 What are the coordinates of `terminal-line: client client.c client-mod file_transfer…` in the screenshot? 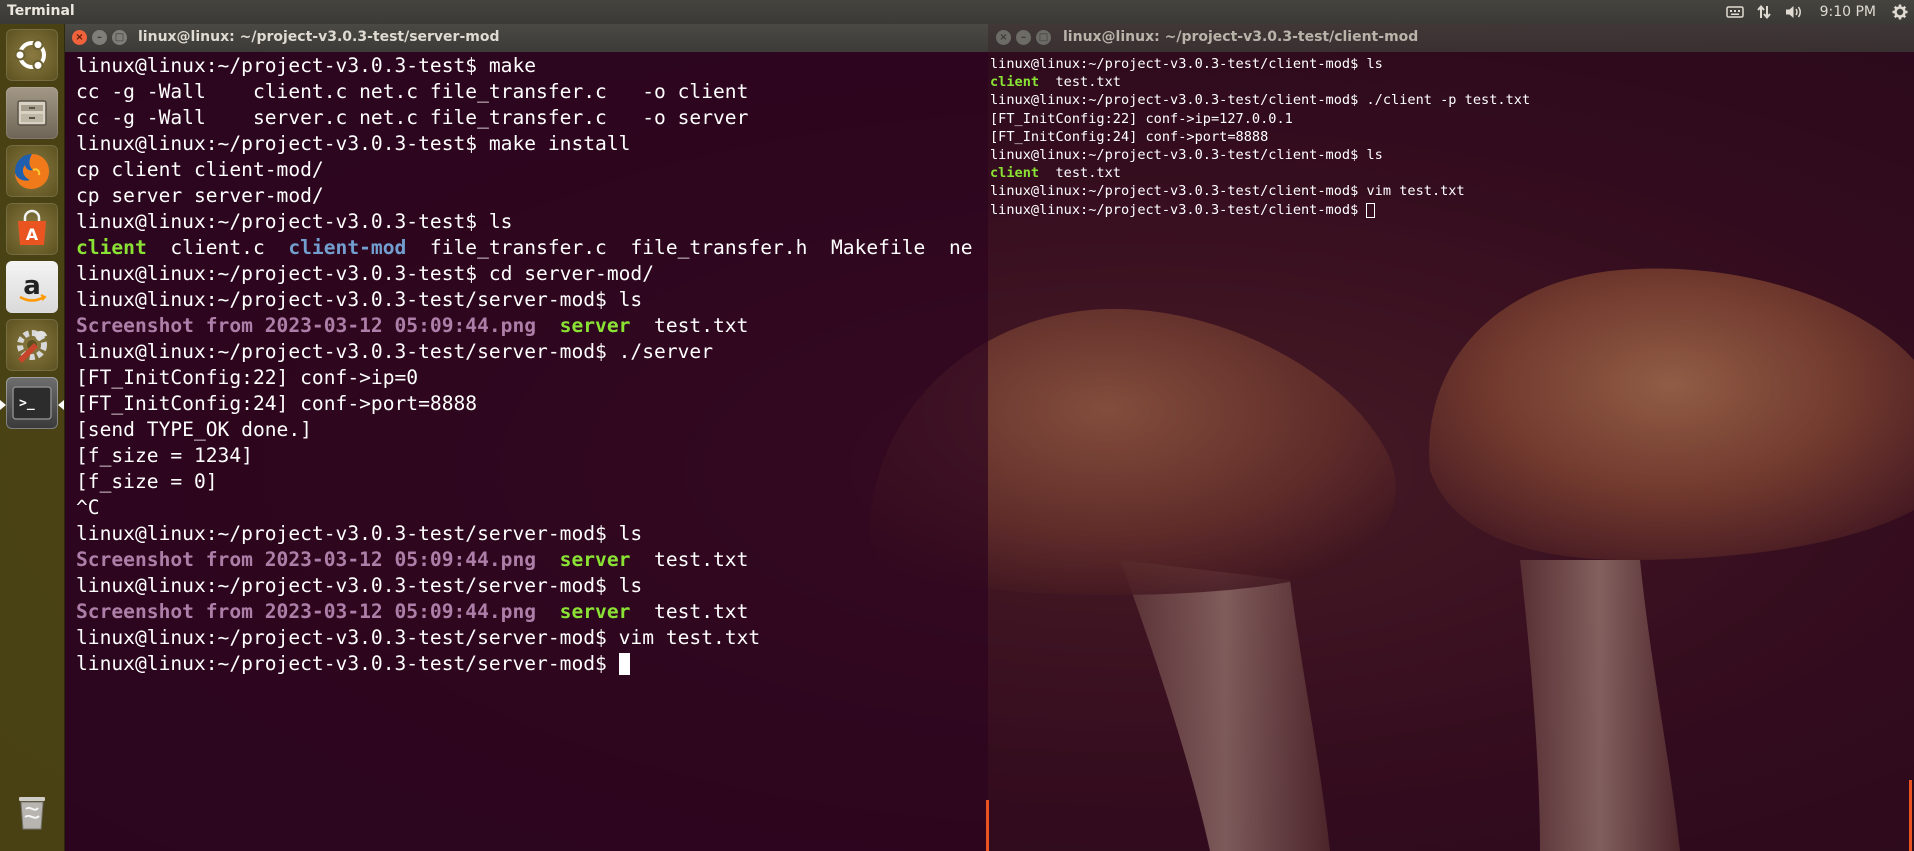 It's located at (532, 248).